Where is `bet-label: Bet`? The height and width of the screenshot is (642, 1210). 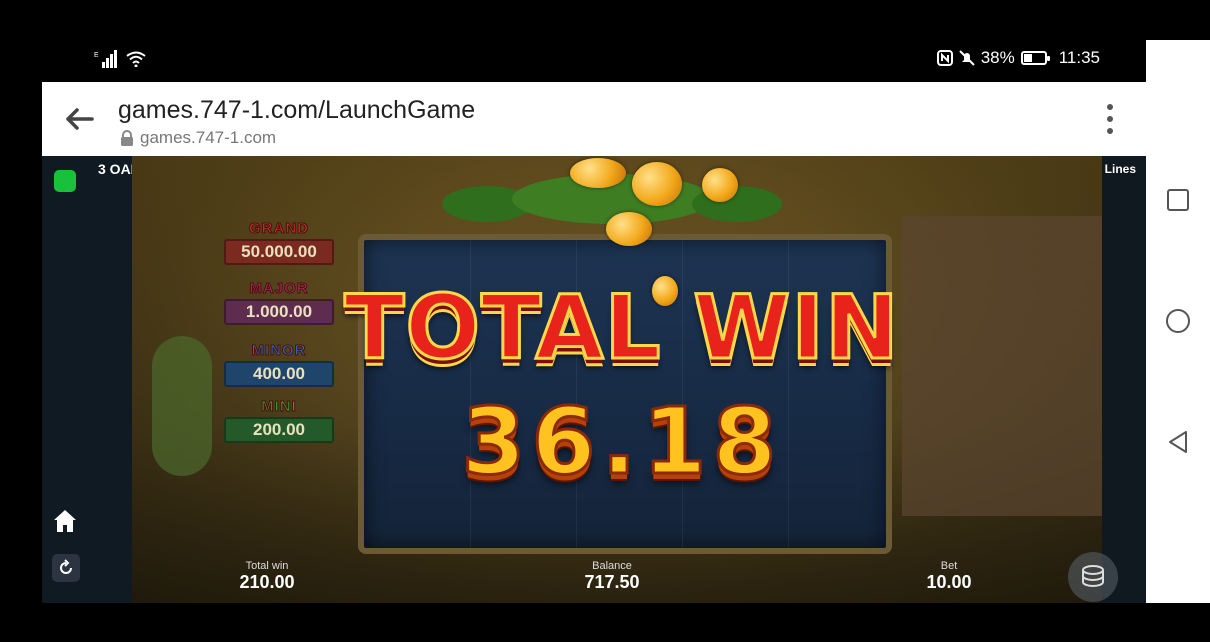
bet-label: Bet is located at coordinates (949, 566).